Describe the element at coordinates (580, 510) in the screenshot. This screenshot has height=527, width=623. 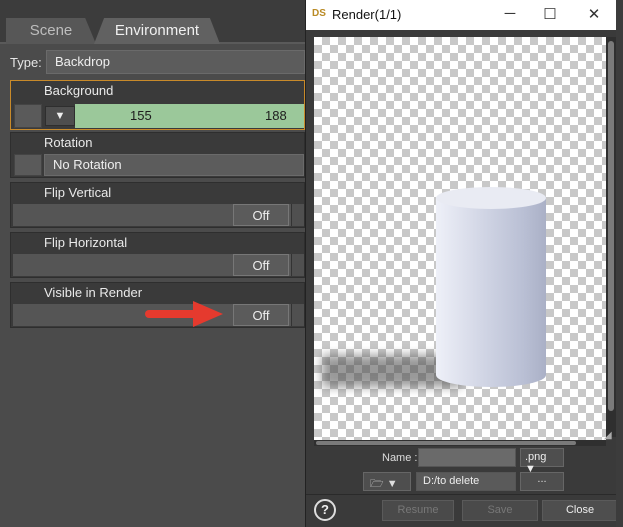
I see `close-button: Close` at that location.